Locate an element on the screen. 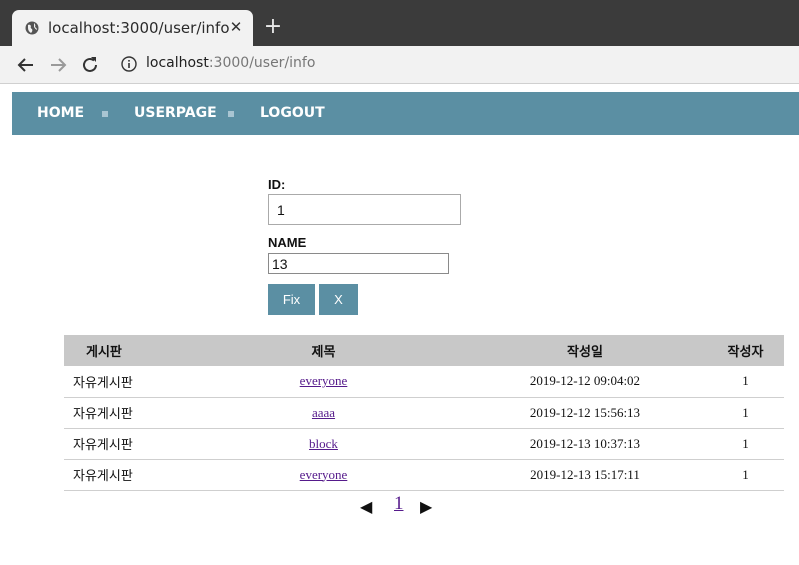  close-icon: ✕ is located at coordinates (236, 27).